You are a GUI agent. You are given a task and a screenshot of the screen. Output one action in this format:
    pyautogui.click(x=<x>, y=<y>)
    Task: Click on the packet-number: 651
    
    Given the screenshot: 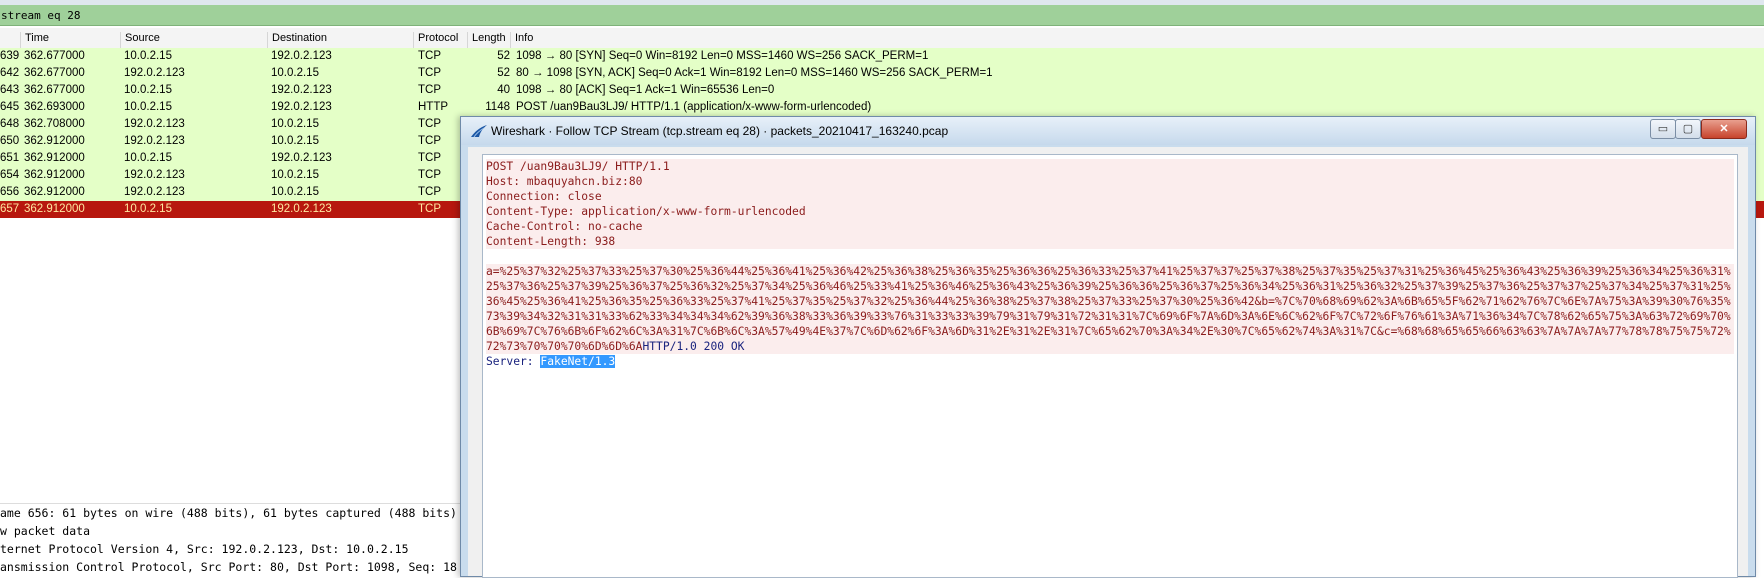 What is the action you would take?
    pyautogui.click(x=10, y=158)
    